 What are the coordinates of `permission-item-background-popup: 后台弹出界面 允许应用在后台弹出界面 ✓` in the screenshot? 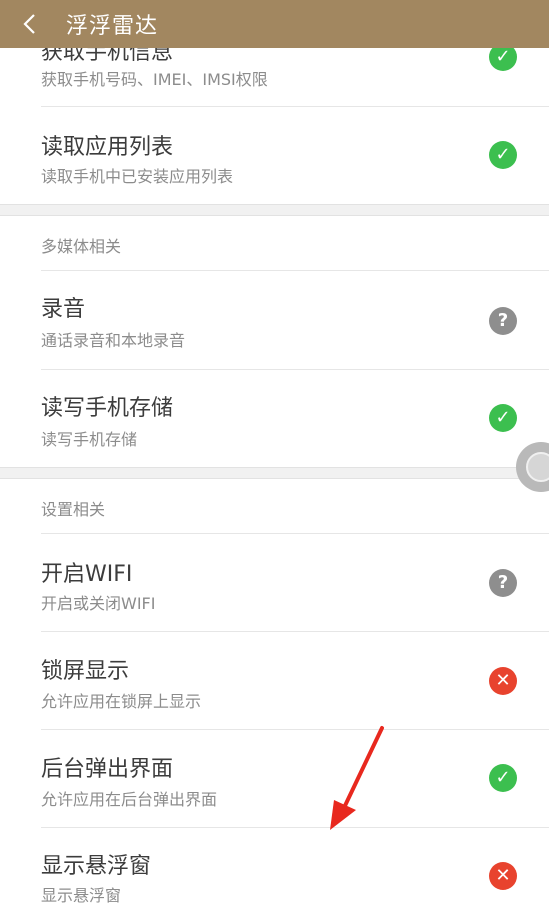 It's located at (274, 779).